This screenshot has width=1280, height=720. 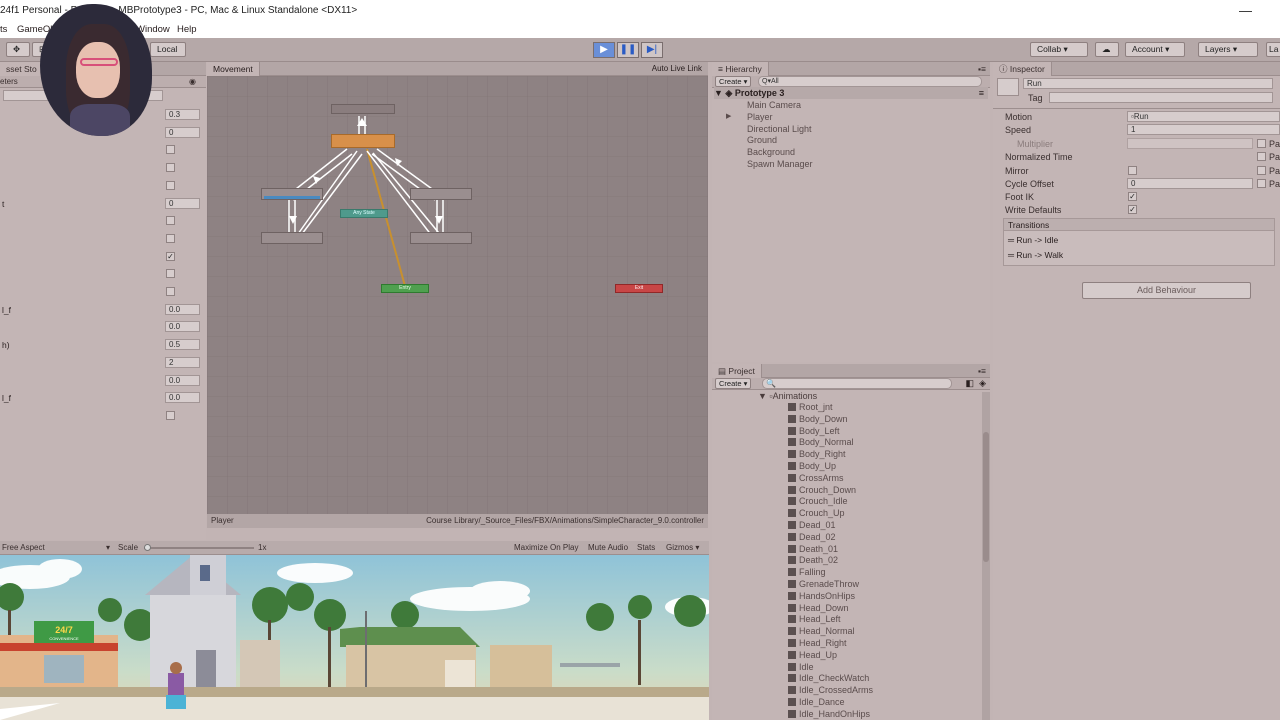 I want to click on project-asset-item: Body_Normal, so click(x=821, y=442).